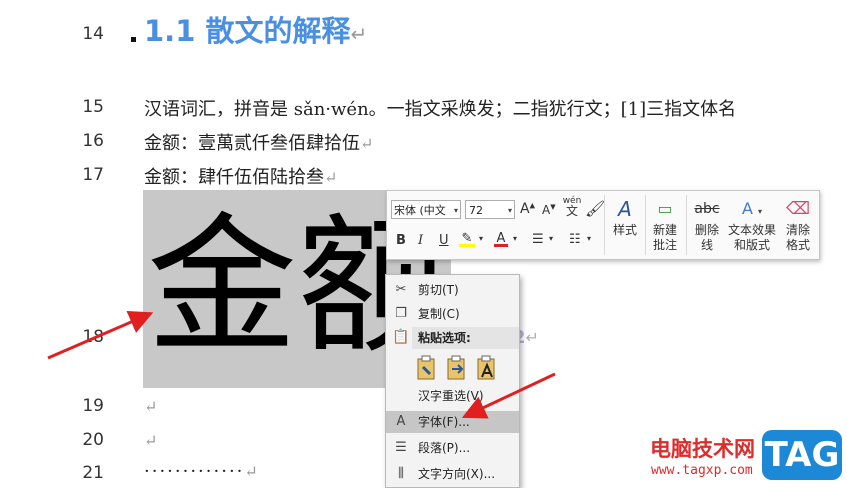 This screenshot has width=847, height=488. I want to click on annotation-arrows, so click(301, 364).